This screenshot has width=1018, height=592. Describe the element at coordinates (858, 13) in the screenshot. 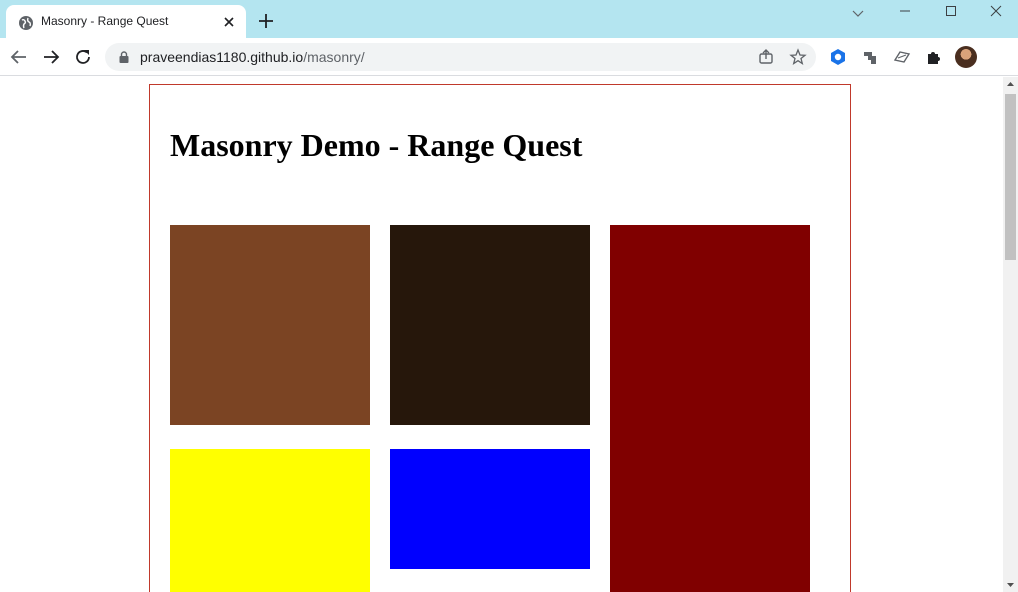

I see `chevron-down-icon` at that location.